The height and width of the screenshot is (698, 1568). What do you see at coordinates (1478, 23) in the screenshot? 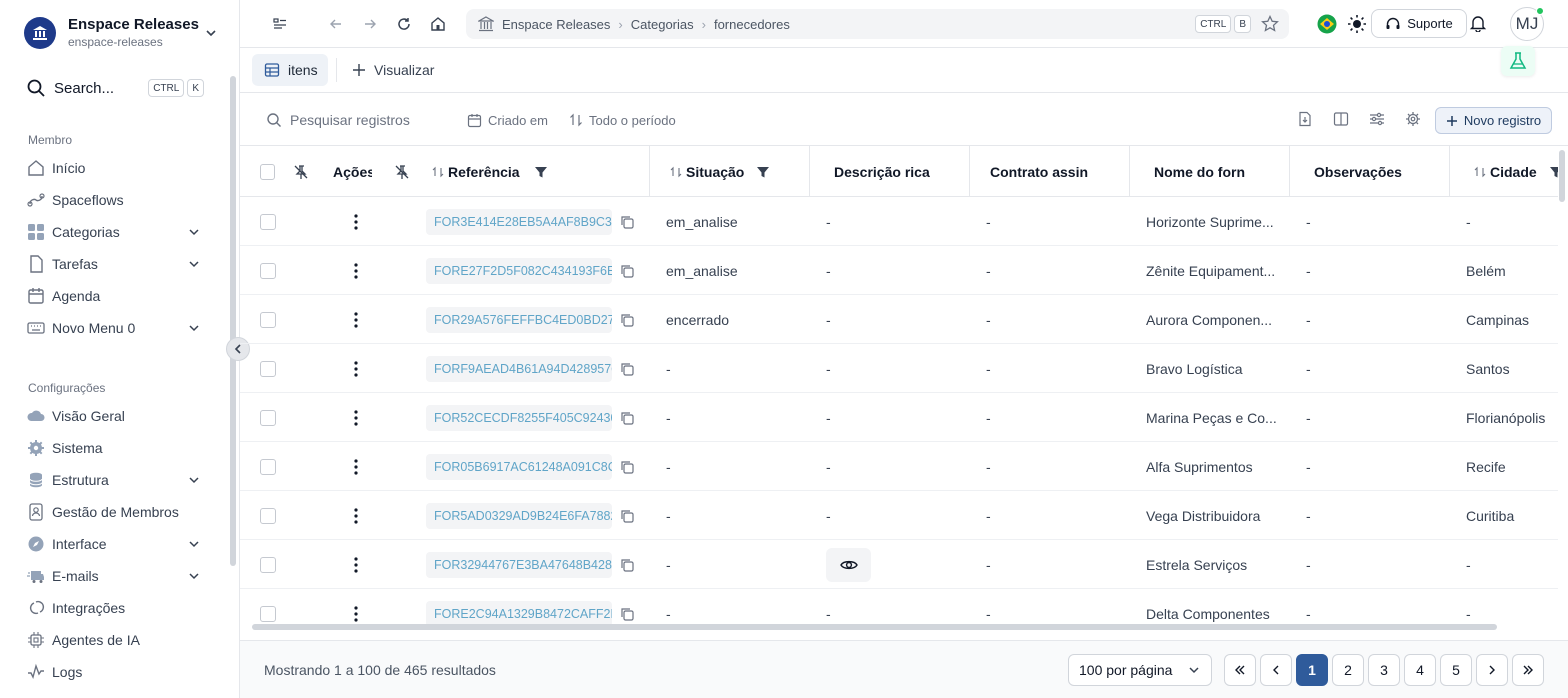
I see `bell-icon` at bounding box center [1478, 23].